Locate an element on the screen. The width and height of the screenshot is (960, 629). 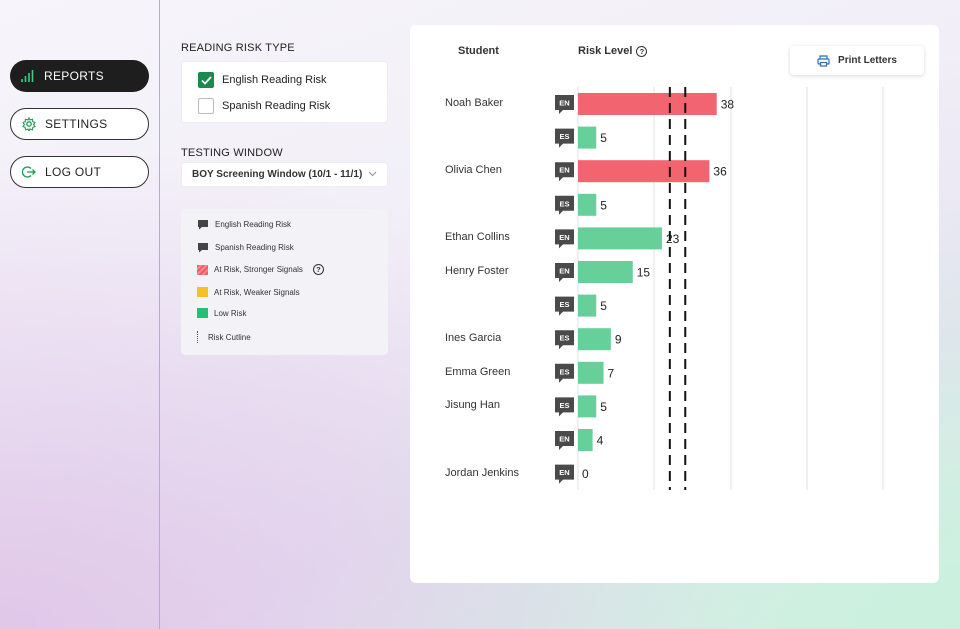
bar-value-label: 0 is located at coordinates (585, 474).